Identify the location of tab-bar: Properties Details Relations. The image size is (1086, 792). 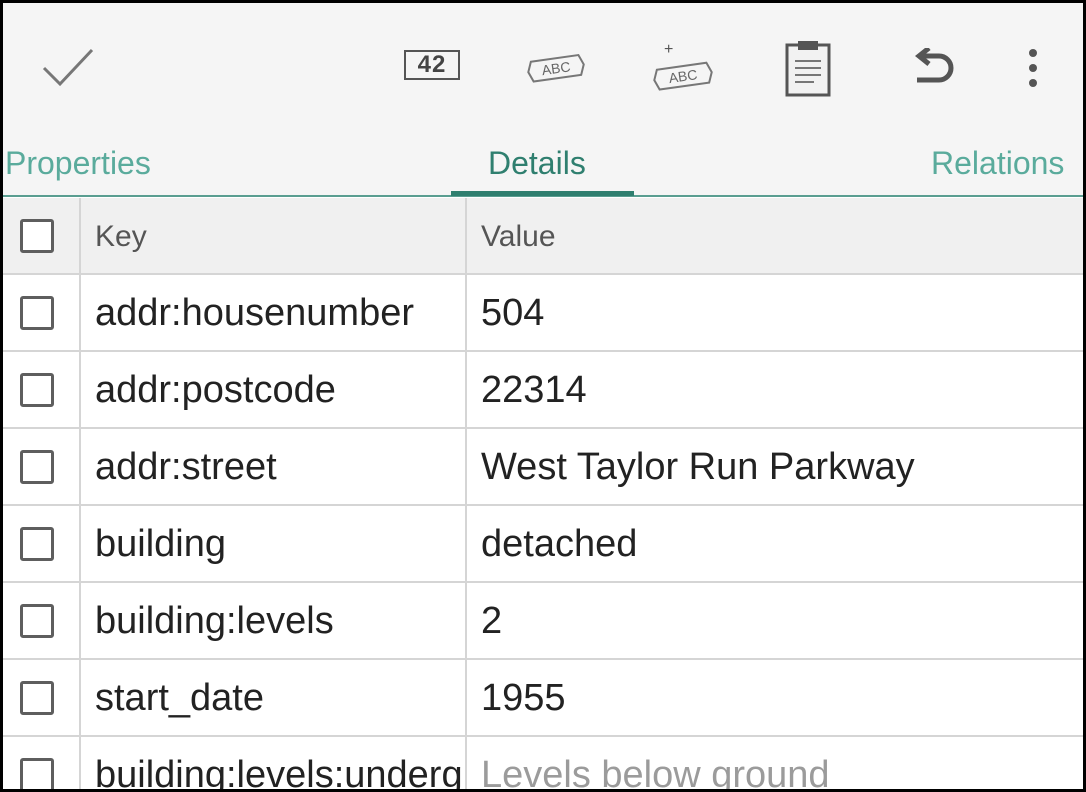
(543, 164).